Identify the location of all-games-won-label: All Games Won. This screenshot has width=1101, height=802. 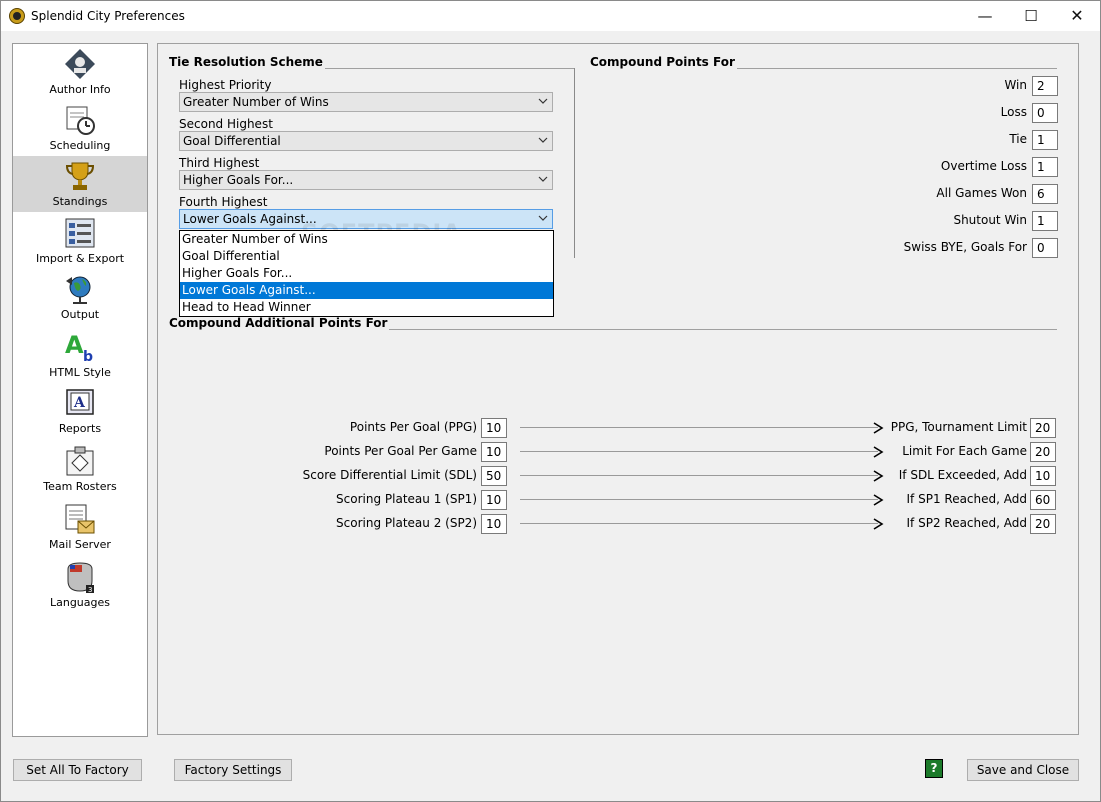
(981, 193).